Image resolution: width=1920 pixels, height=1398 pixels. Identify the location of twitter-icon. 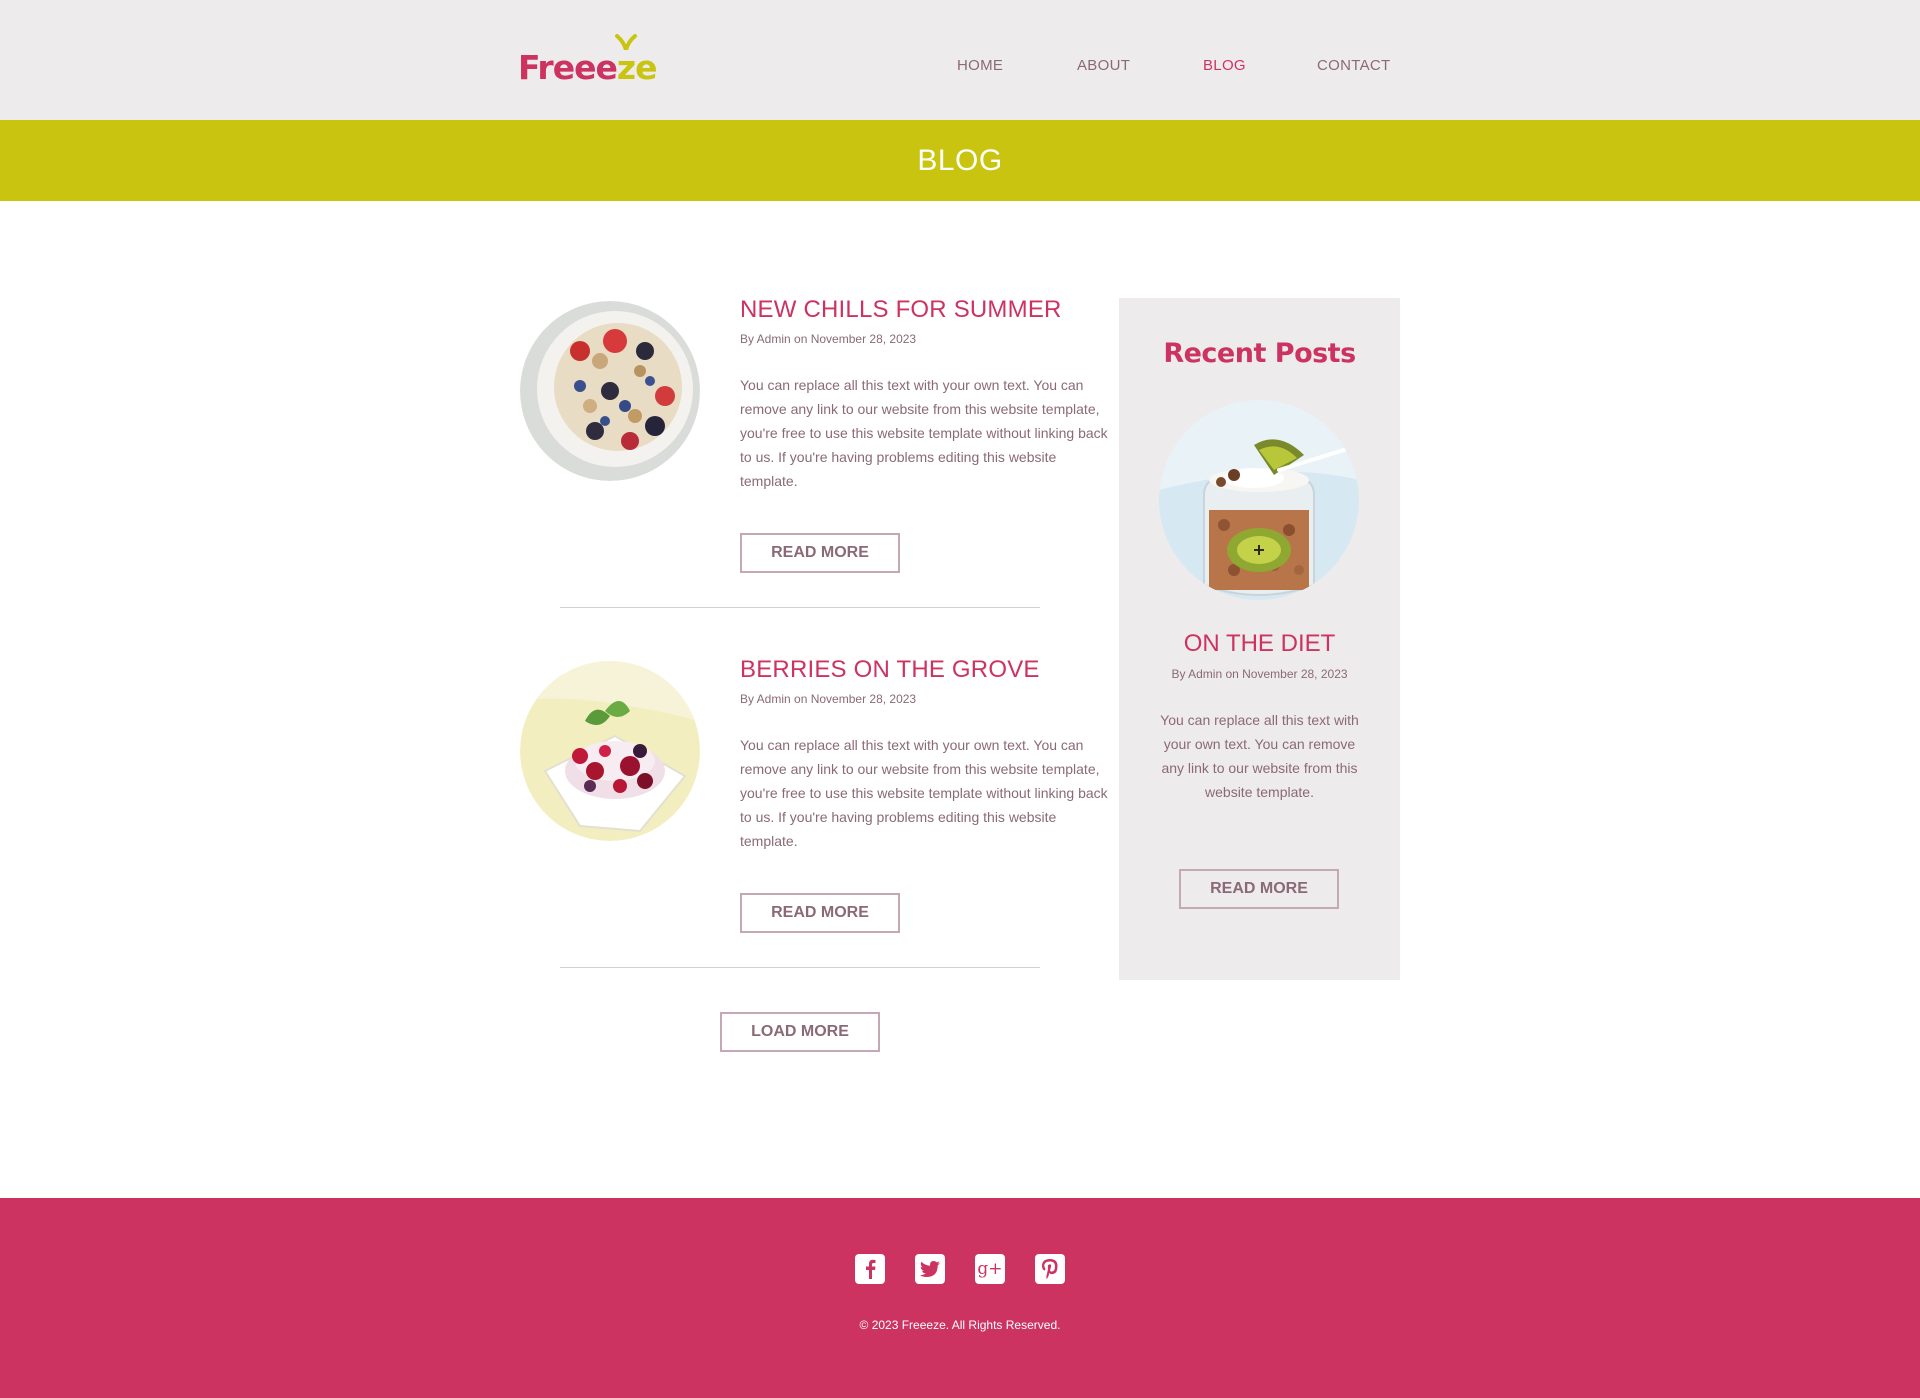
(930, 1269).